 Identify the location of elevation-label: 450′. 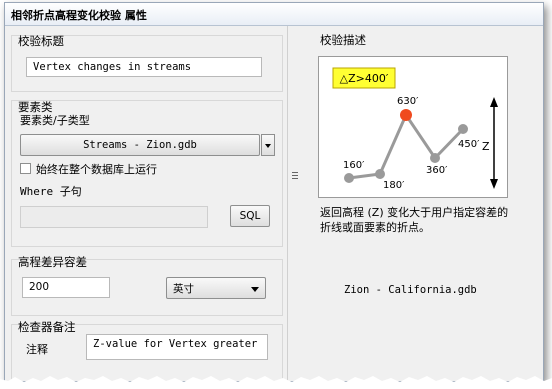
(469, 144).